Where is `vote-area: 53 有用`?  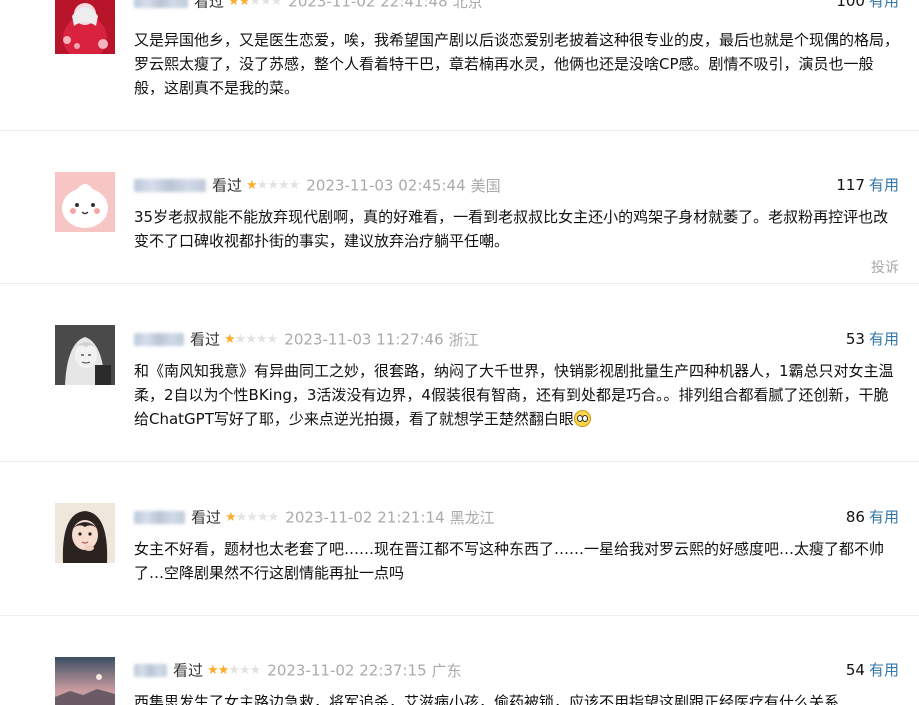
vote-area: 53 有用 is located at coordinates (872, 339).